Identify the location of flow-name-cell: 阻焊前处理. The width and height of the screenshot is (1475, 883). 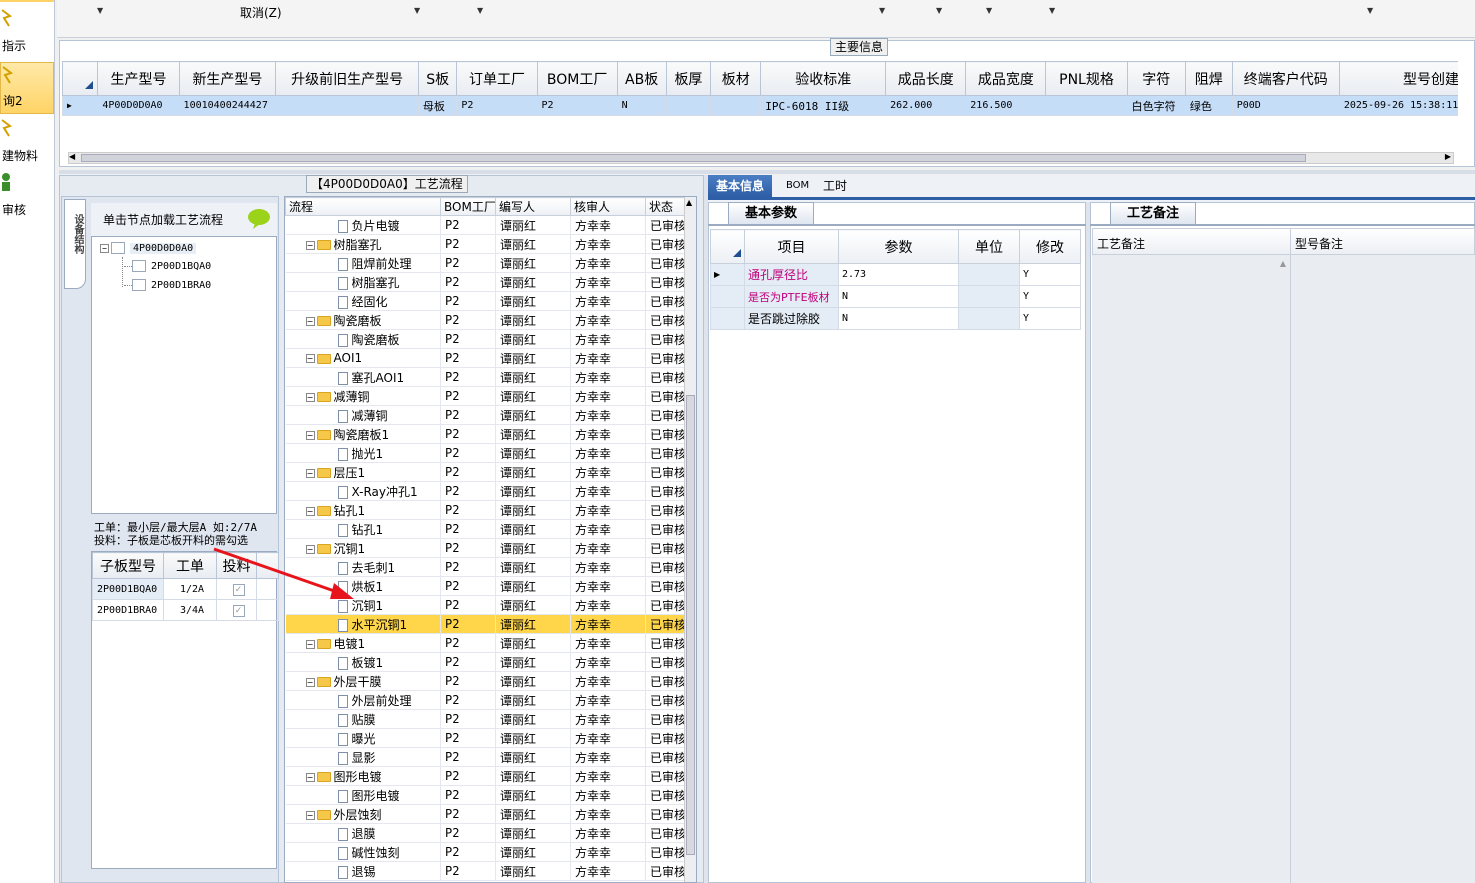
(363, 263).